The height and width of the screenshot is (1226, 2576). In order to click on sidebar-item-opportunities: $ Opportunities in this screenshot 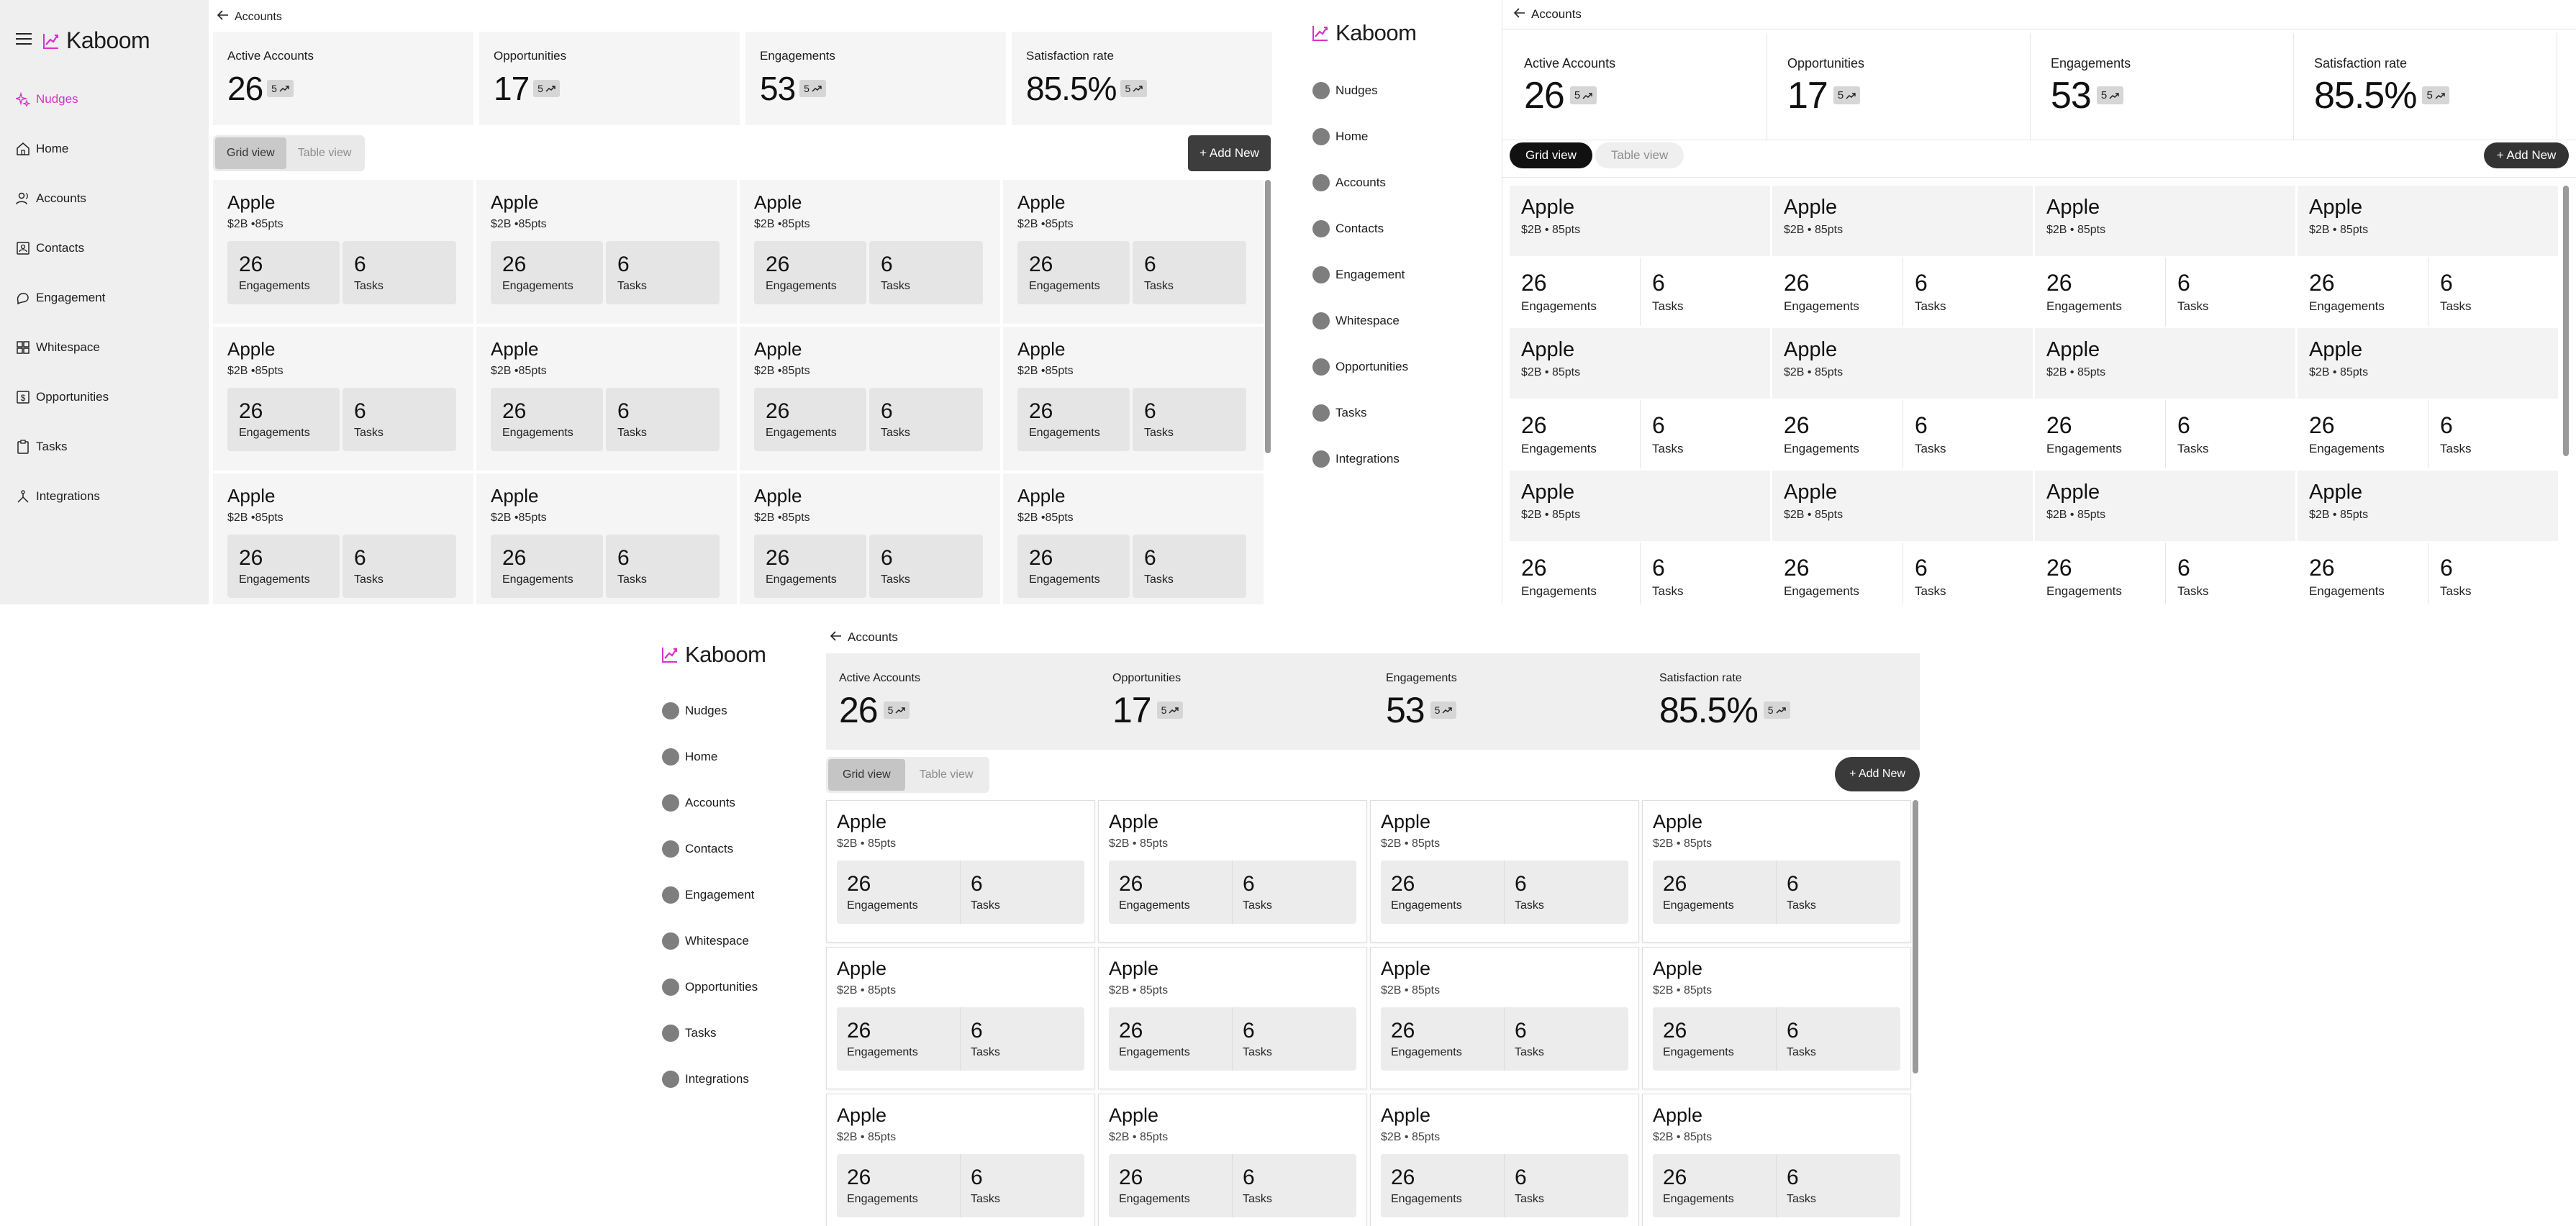, I will do `click(63, 397)`.